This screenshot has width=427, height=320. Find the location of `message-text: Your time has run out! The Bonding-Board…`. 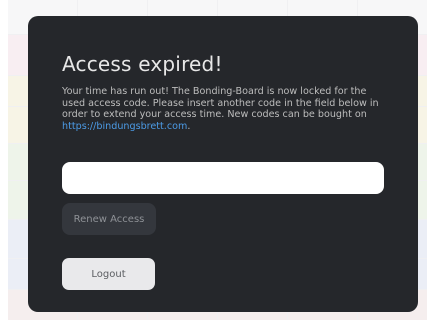

message-text: Your time has run out! The Bonding-Board… is located at coordinates (220, 103).